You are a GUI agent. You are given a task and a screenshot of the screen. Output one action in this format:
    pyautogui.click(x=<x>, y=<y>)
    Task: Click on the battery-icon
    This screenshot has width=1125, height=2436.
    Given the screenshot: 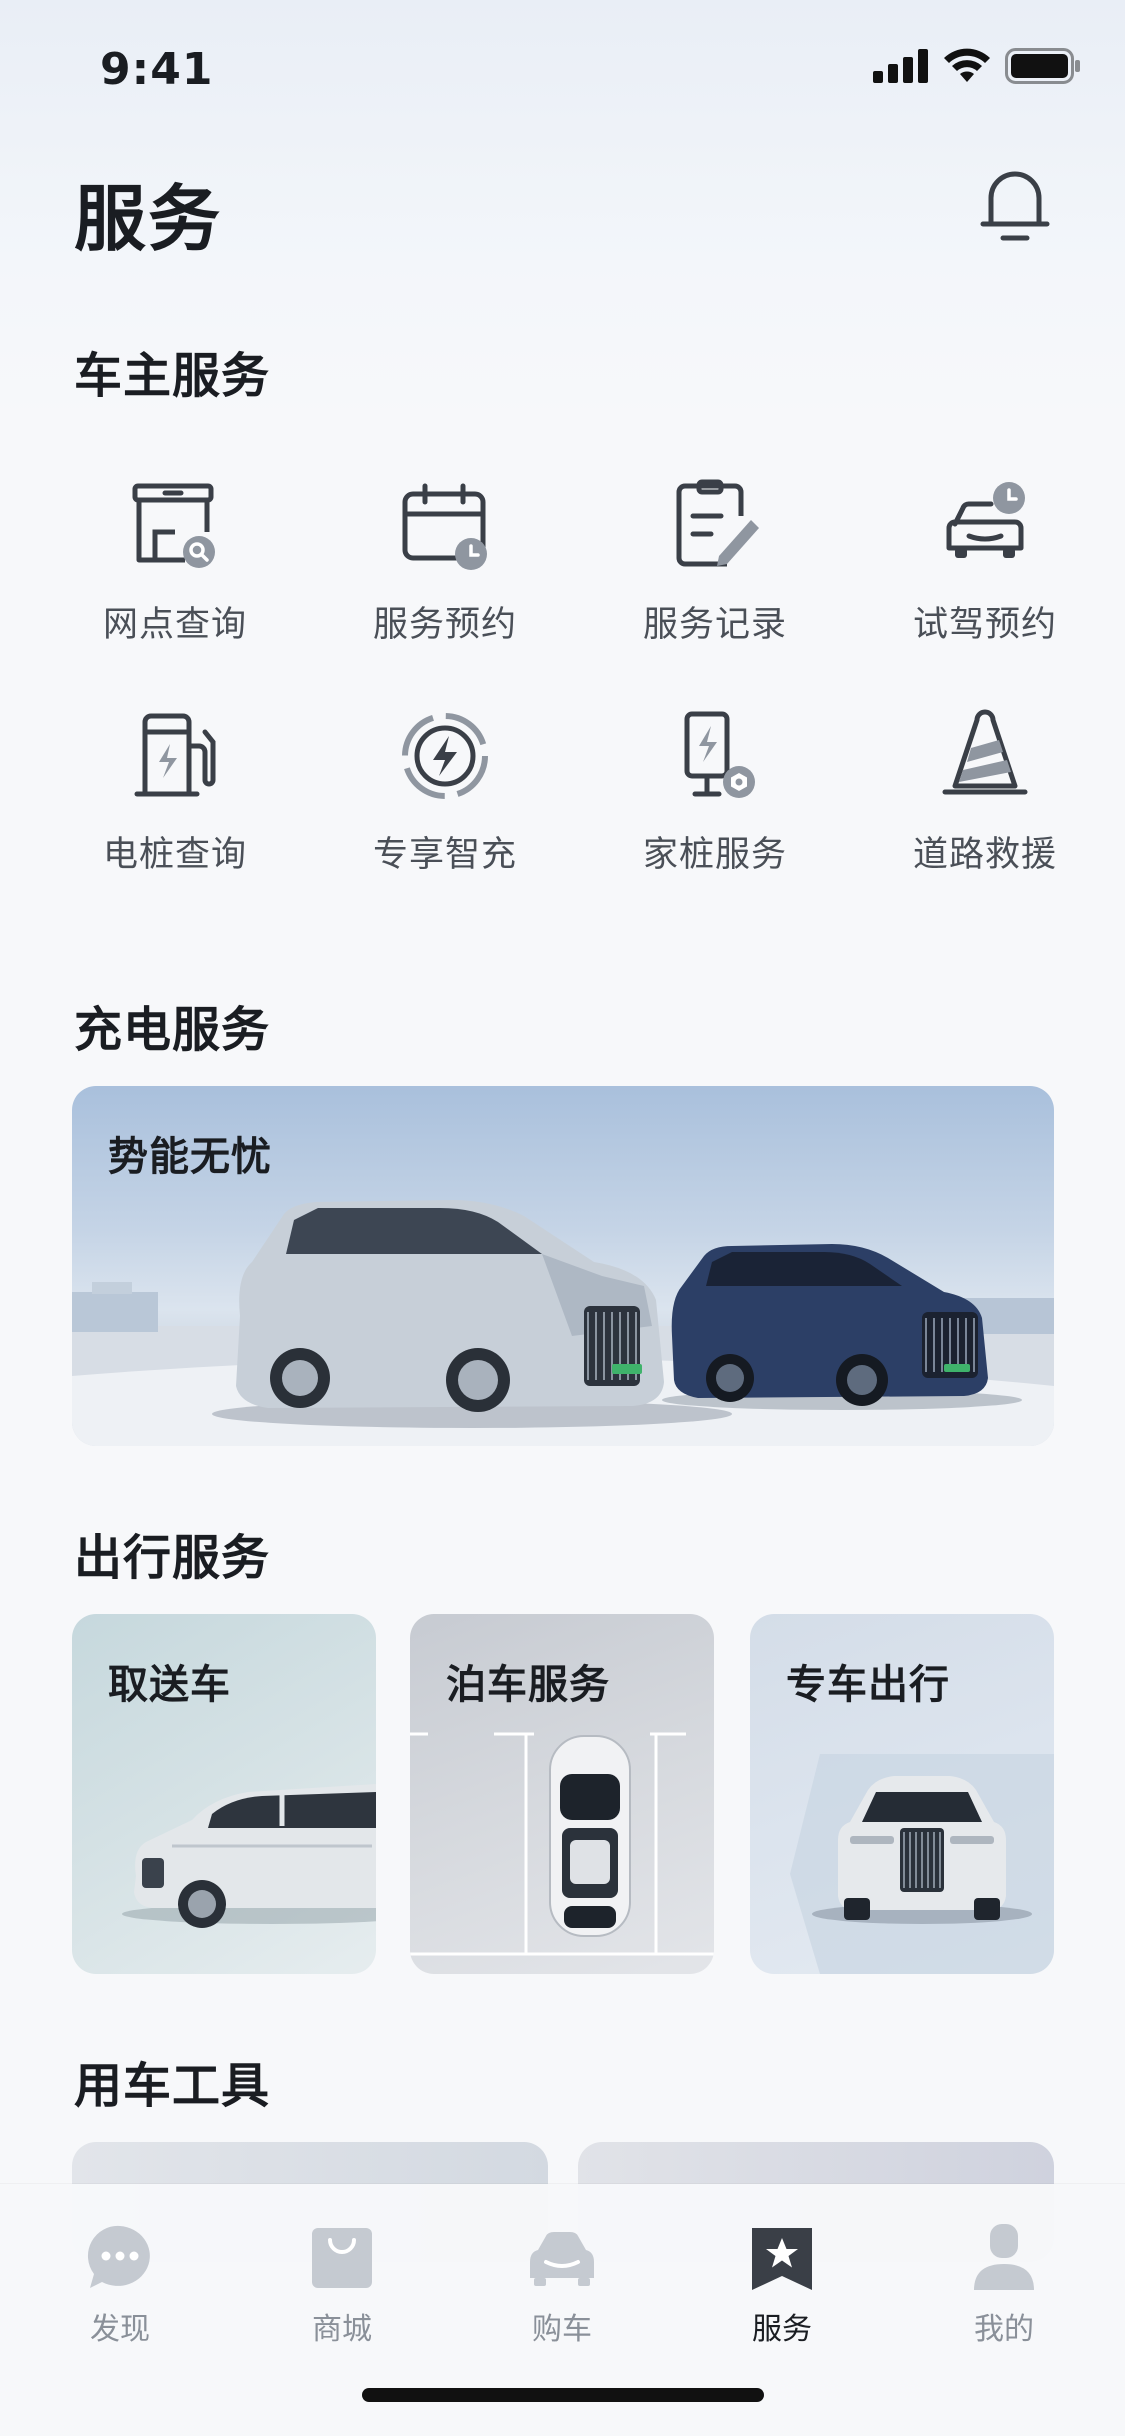 What is the action you would take?
    pyautogui.click(x=1042, y=66)
    